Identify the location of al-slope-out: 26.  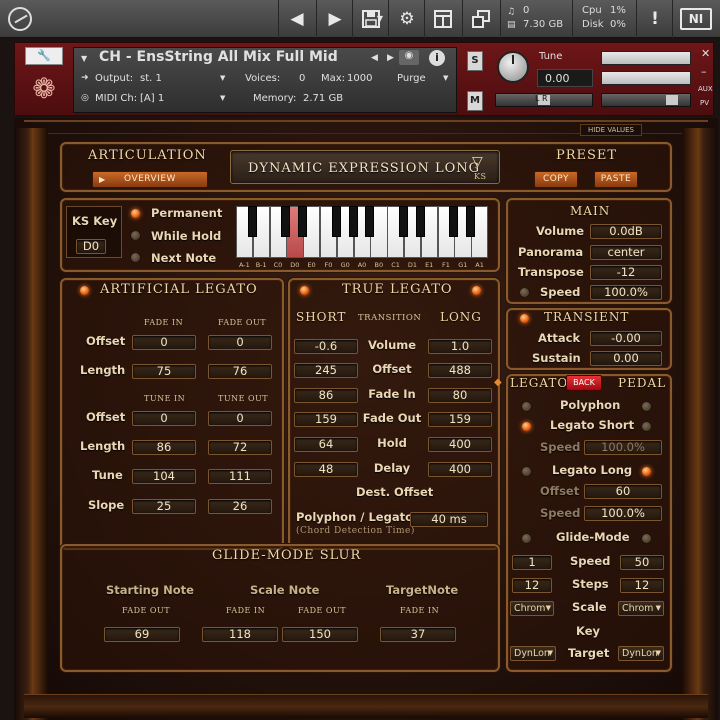
(240, 506).